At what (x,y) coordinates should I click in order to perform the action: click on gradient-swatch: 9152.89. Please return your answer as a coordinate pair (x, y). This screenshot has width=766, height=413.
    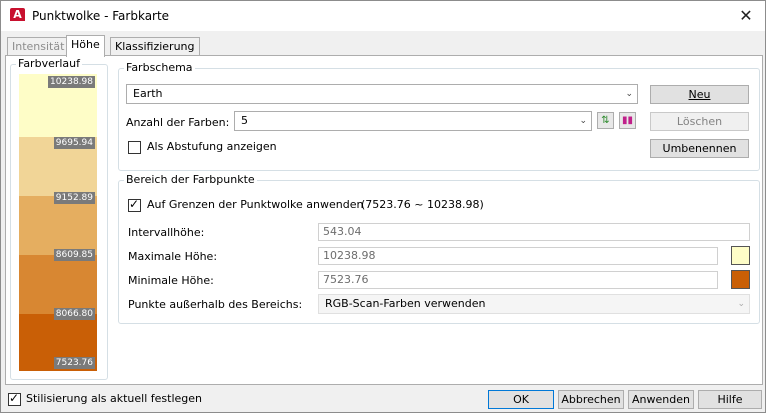
    Looking at the image, I should click on (58, 223).